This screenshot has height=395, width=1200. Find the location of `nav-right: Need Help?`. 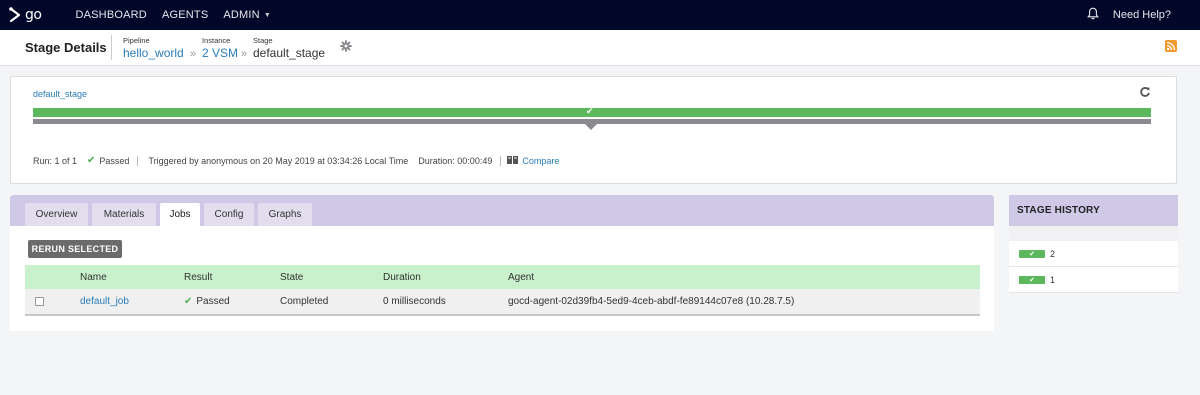

nav-right: Need Help? is located at coordinates (1143, 15).